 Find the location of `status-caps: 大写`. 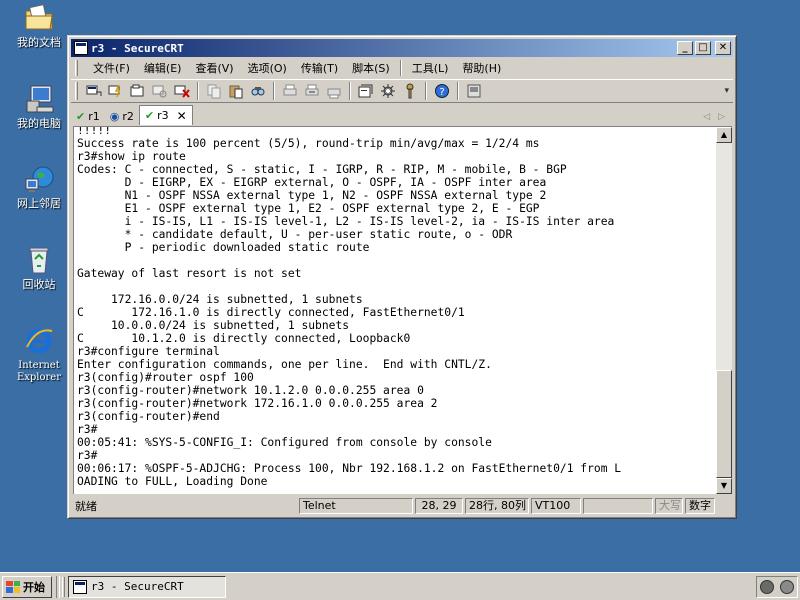

status-caps: 大写 is located at coordinates (669, 506).